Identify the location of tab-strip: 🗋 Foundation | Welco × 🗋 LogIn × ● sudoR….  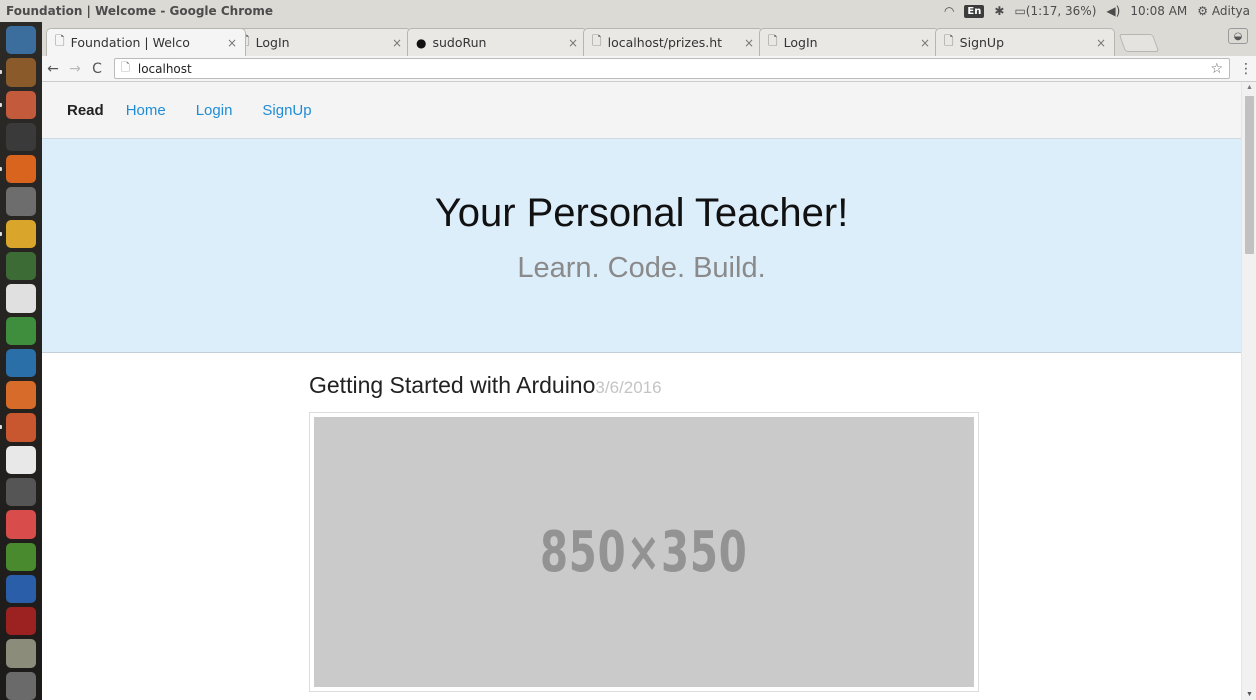
(649, 39).